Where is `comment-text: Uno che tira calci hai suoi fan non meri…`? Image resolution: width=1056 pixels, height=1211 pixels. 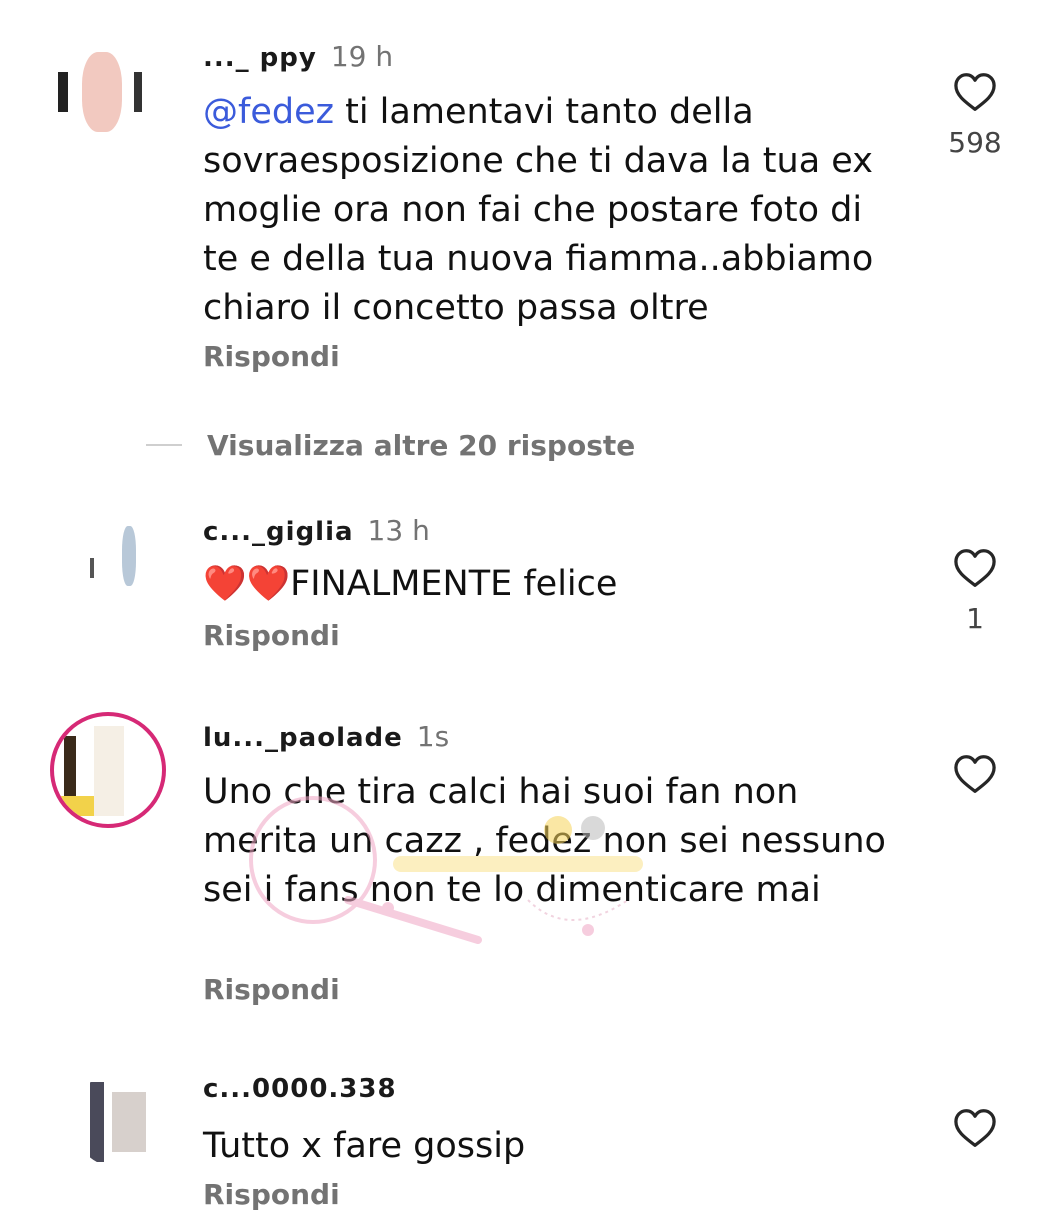
comment-text: Uno che tira calci hai suoi fan non meri… is located at coordinates (544, 841).